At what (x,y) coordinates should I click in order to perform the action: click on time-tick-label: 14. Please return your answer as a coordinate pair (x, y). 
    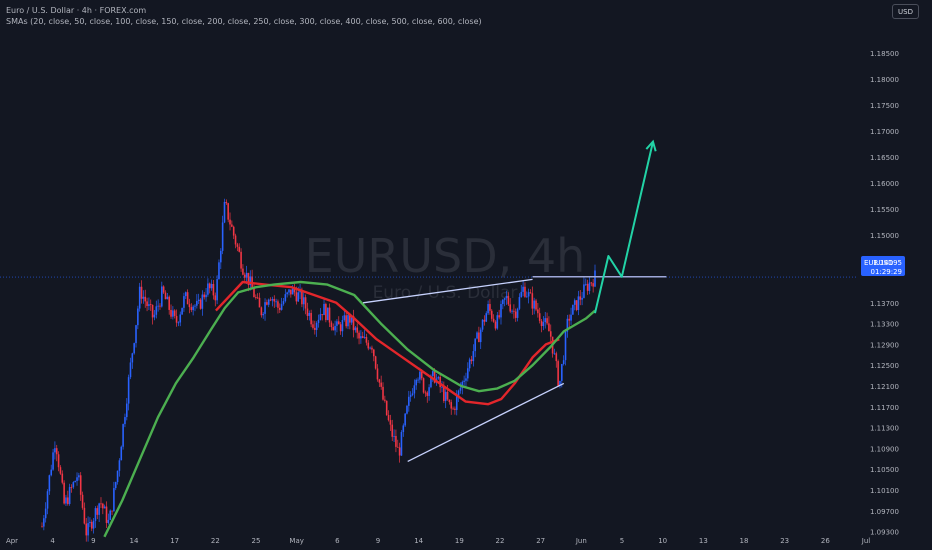
    Looking at the image, I should click on (418, 541).